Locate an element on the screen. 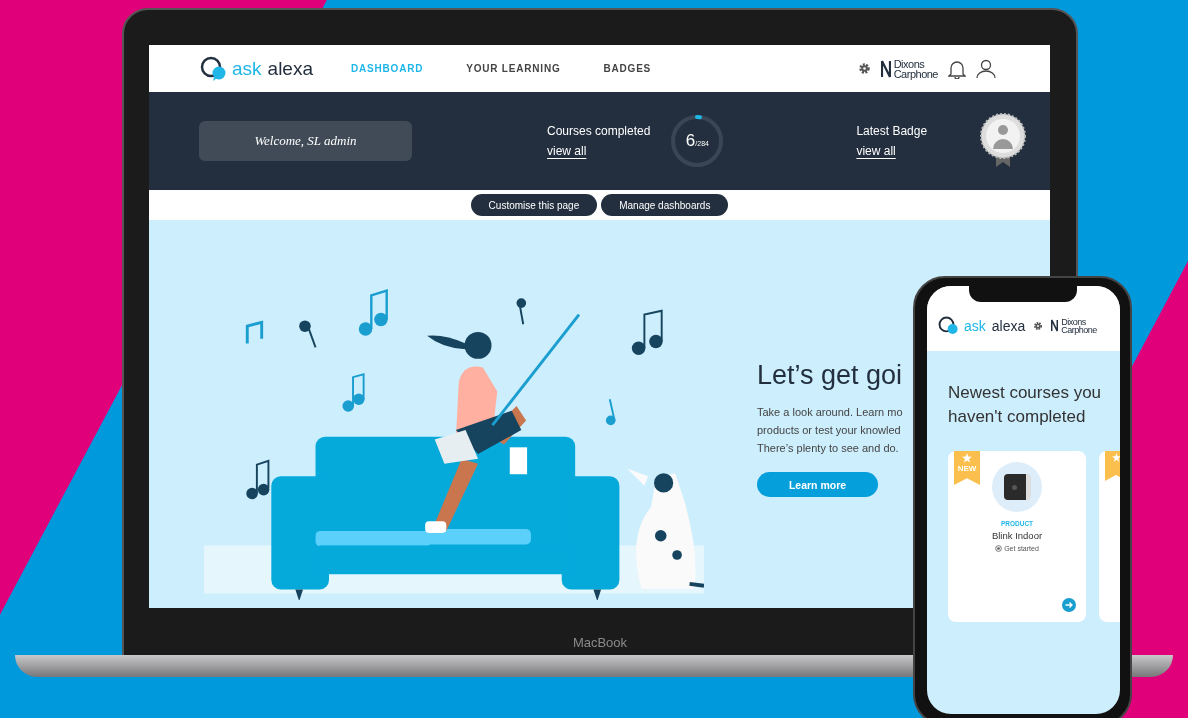  action-button: Customise this page is located at coordinates (534, 205).